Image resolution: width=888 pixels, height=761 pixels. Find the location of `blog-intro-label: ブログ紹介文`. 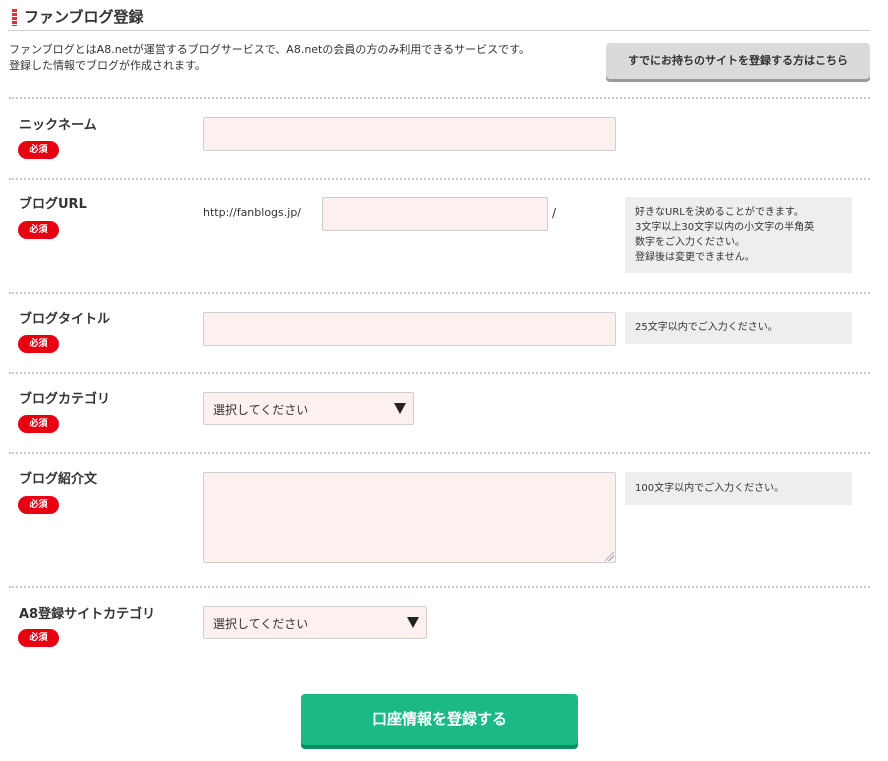

blog-intro-label: ブログ紹介文 is located at coordinates (58, 479).